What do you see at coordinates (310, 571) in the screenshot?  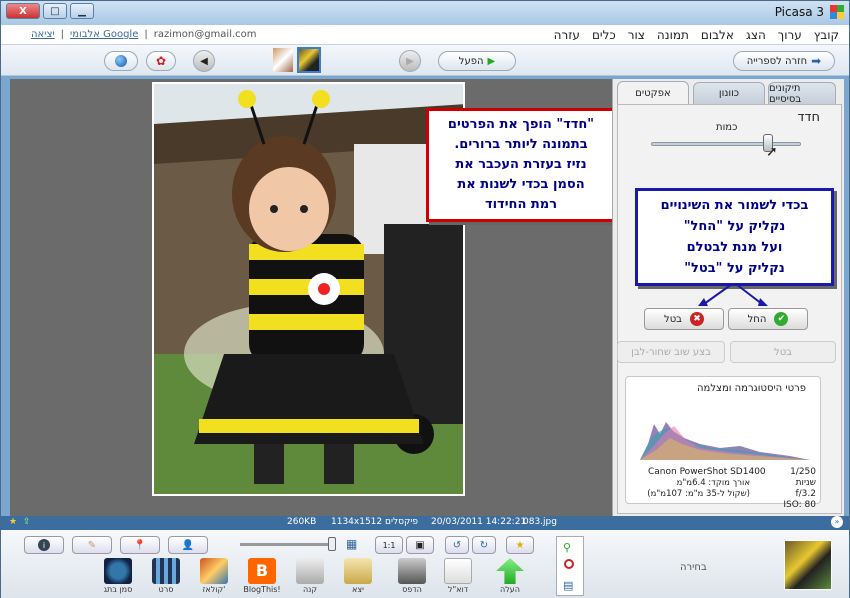 I see `shop-icon` at bounding box center [310, 571].